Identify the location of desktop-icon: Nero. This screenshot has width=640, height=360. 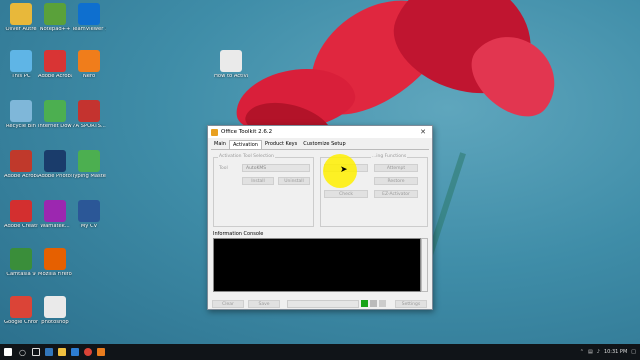
(89, 65).